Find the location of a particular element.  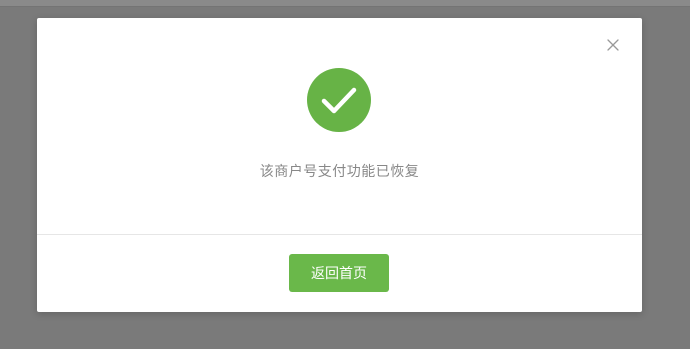

status-message: 该商户号支付功能已恢复 is located at coordinates (339, 172).